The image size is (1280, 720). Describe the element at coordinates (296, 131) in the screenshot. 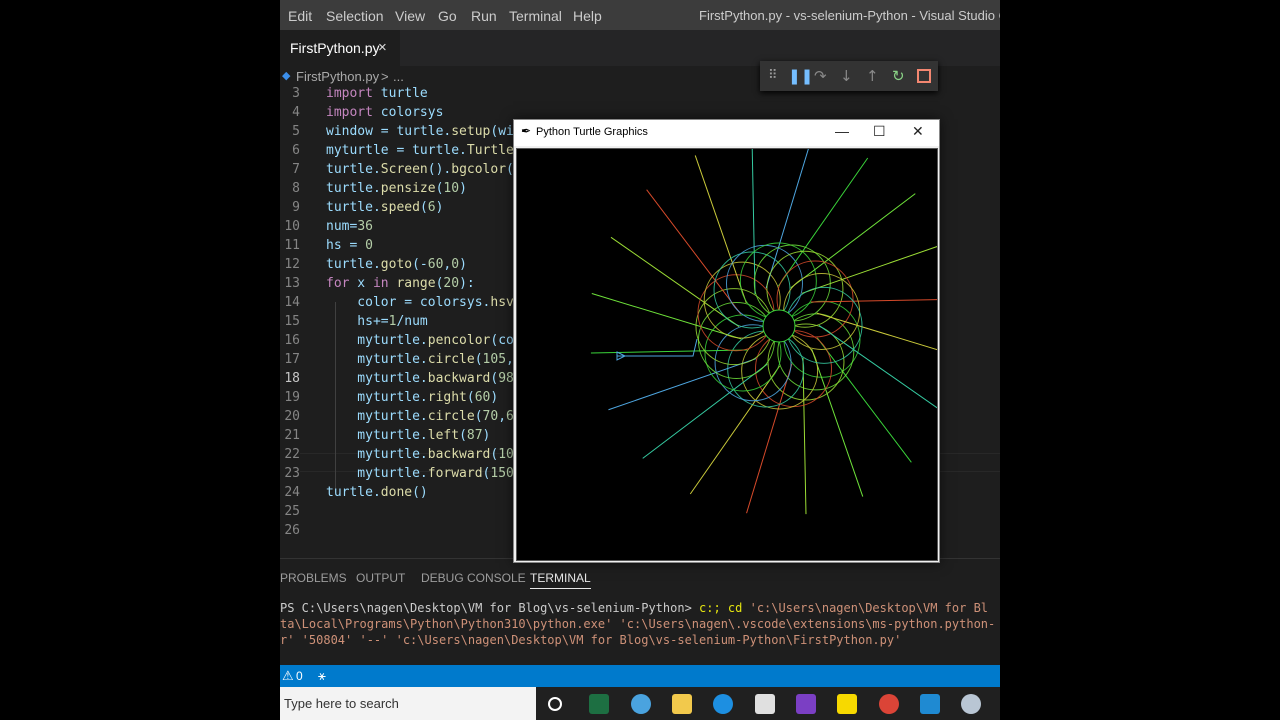

I see `line-number: 5` at that location.